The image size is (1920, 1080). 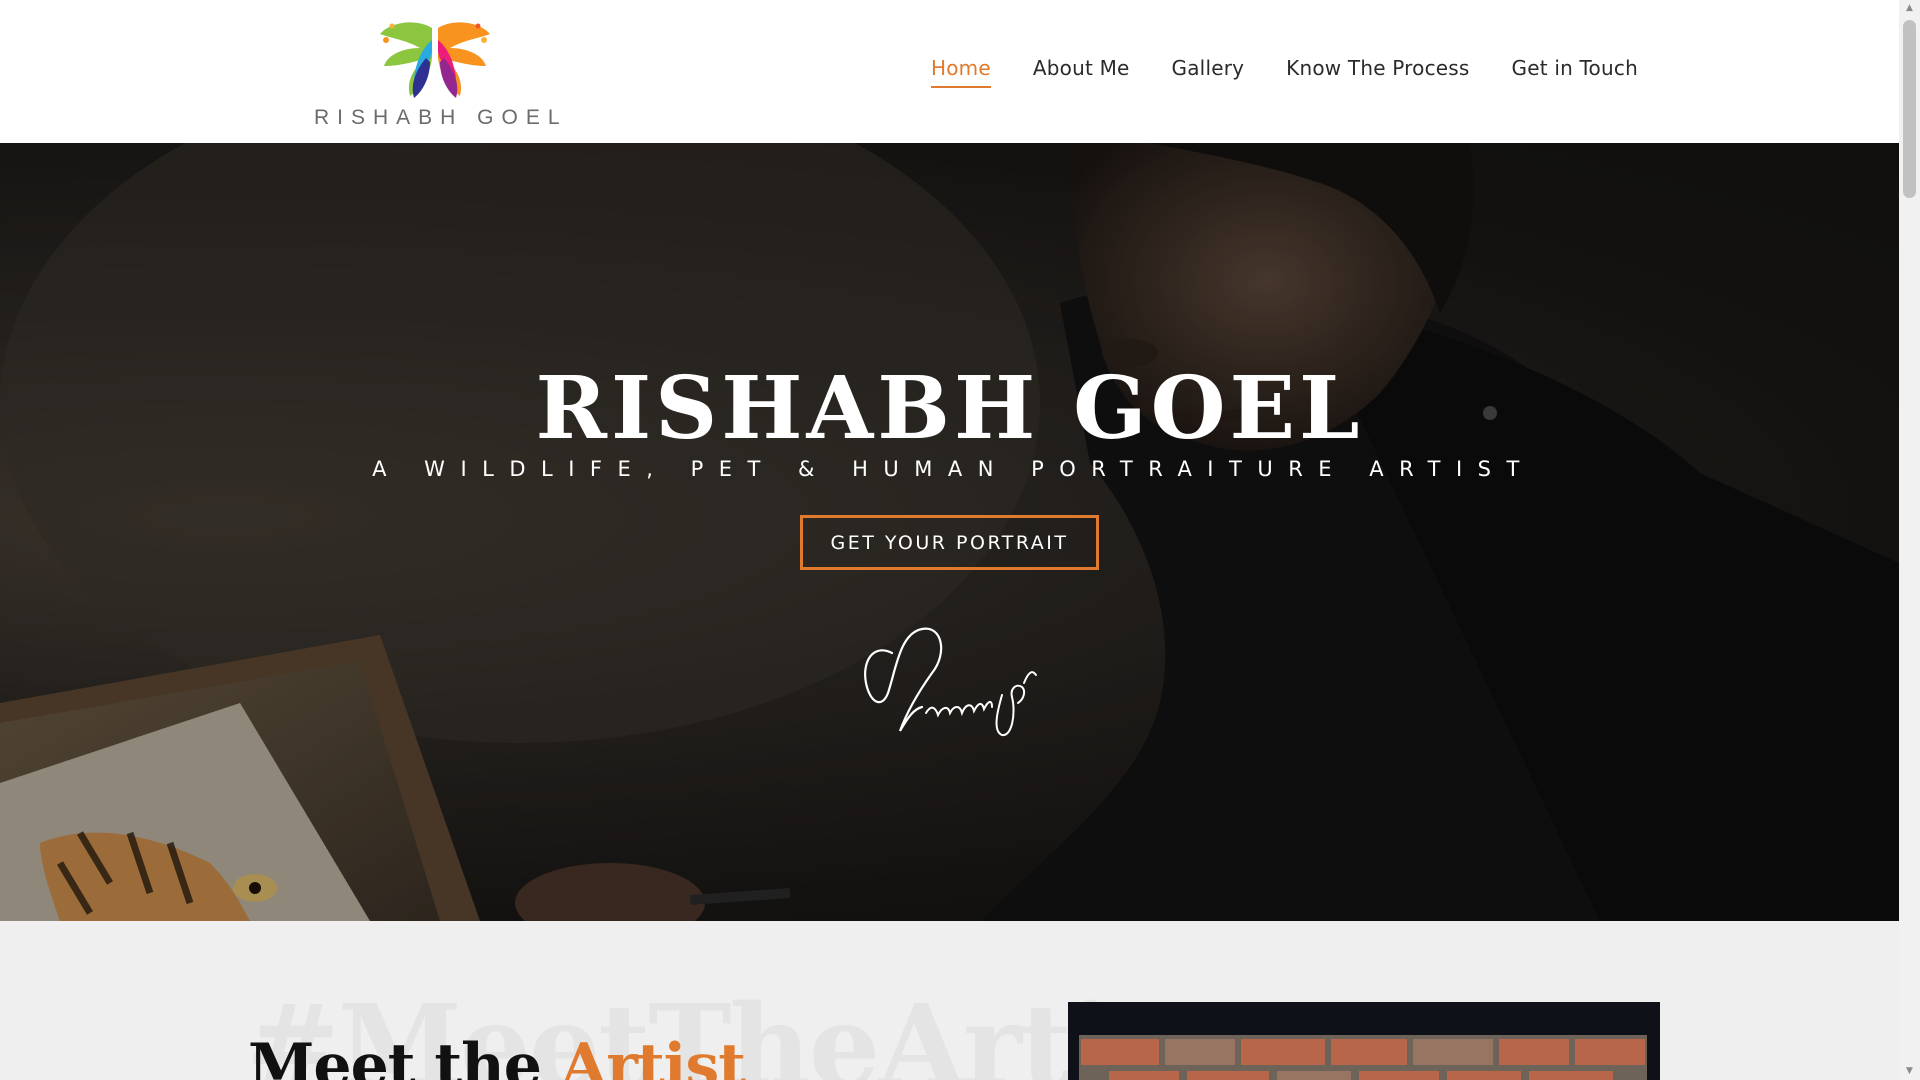 I want to click on get-your-portrait-button: GET YOUR PORTRAIT, so click(x=949, y=542).